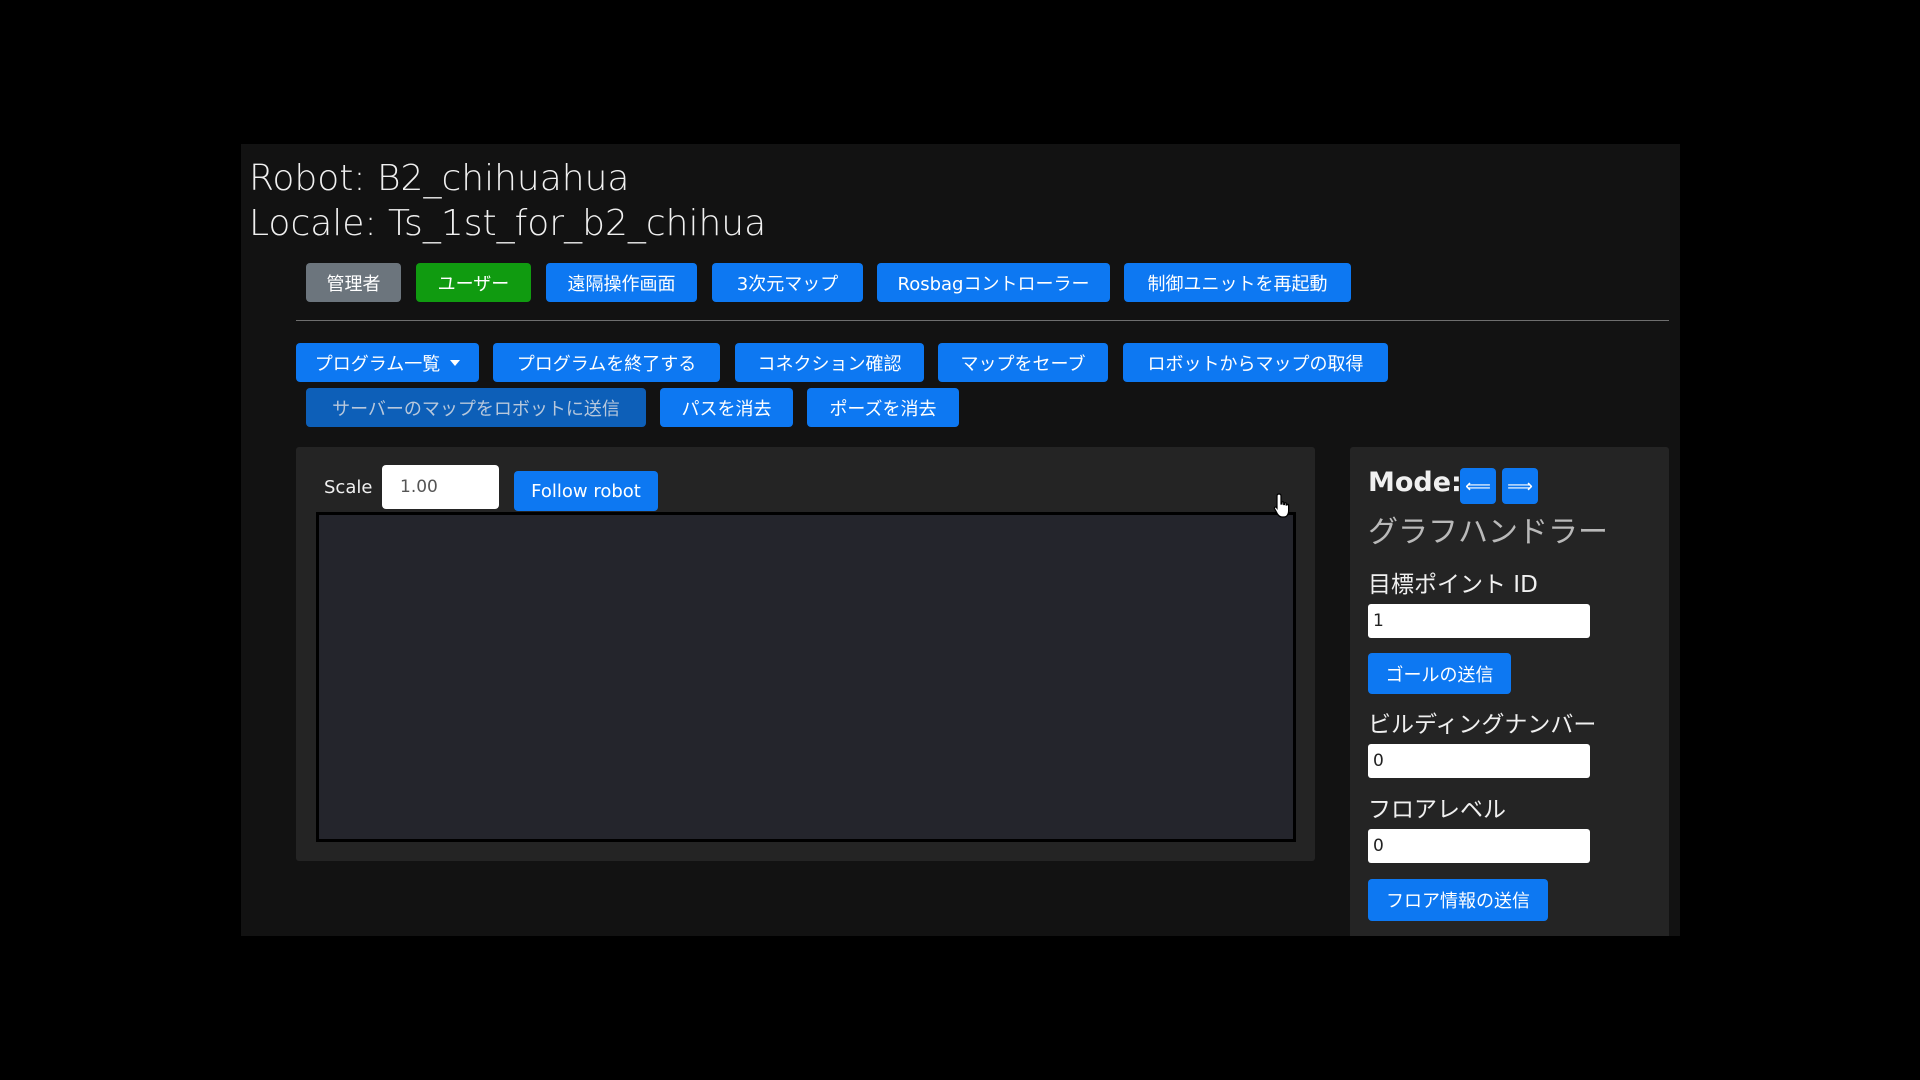 The width and height of the screenshot is (1920, 1080). I want to click on clear-path-button: パスを消去, so click(726, 407).